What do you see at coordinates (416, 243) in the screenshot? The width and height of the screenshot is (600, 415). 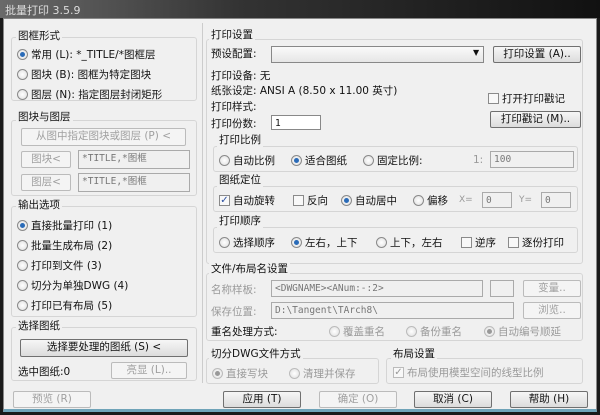 I see `radio-label: 上下，左右` at bounding box center [416, 243].